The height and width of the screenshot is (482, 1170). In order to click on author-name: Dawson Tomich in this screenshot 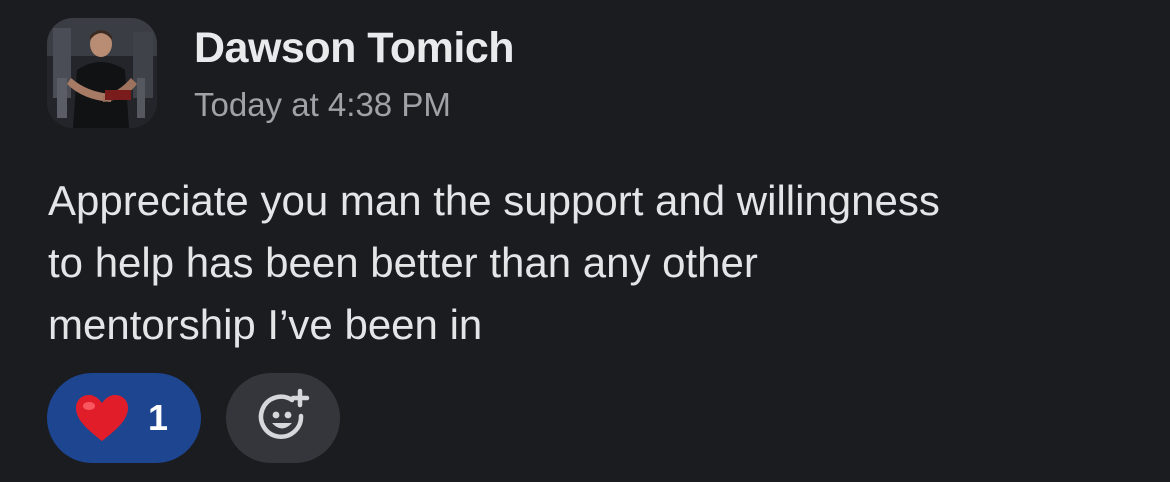, I will do `click(354, 48)`.